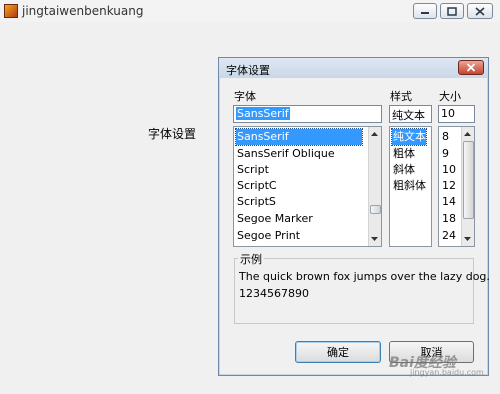 The width and height of the screenshot is (500, 394). I want to click on list-item: 8, so click(445, 137).